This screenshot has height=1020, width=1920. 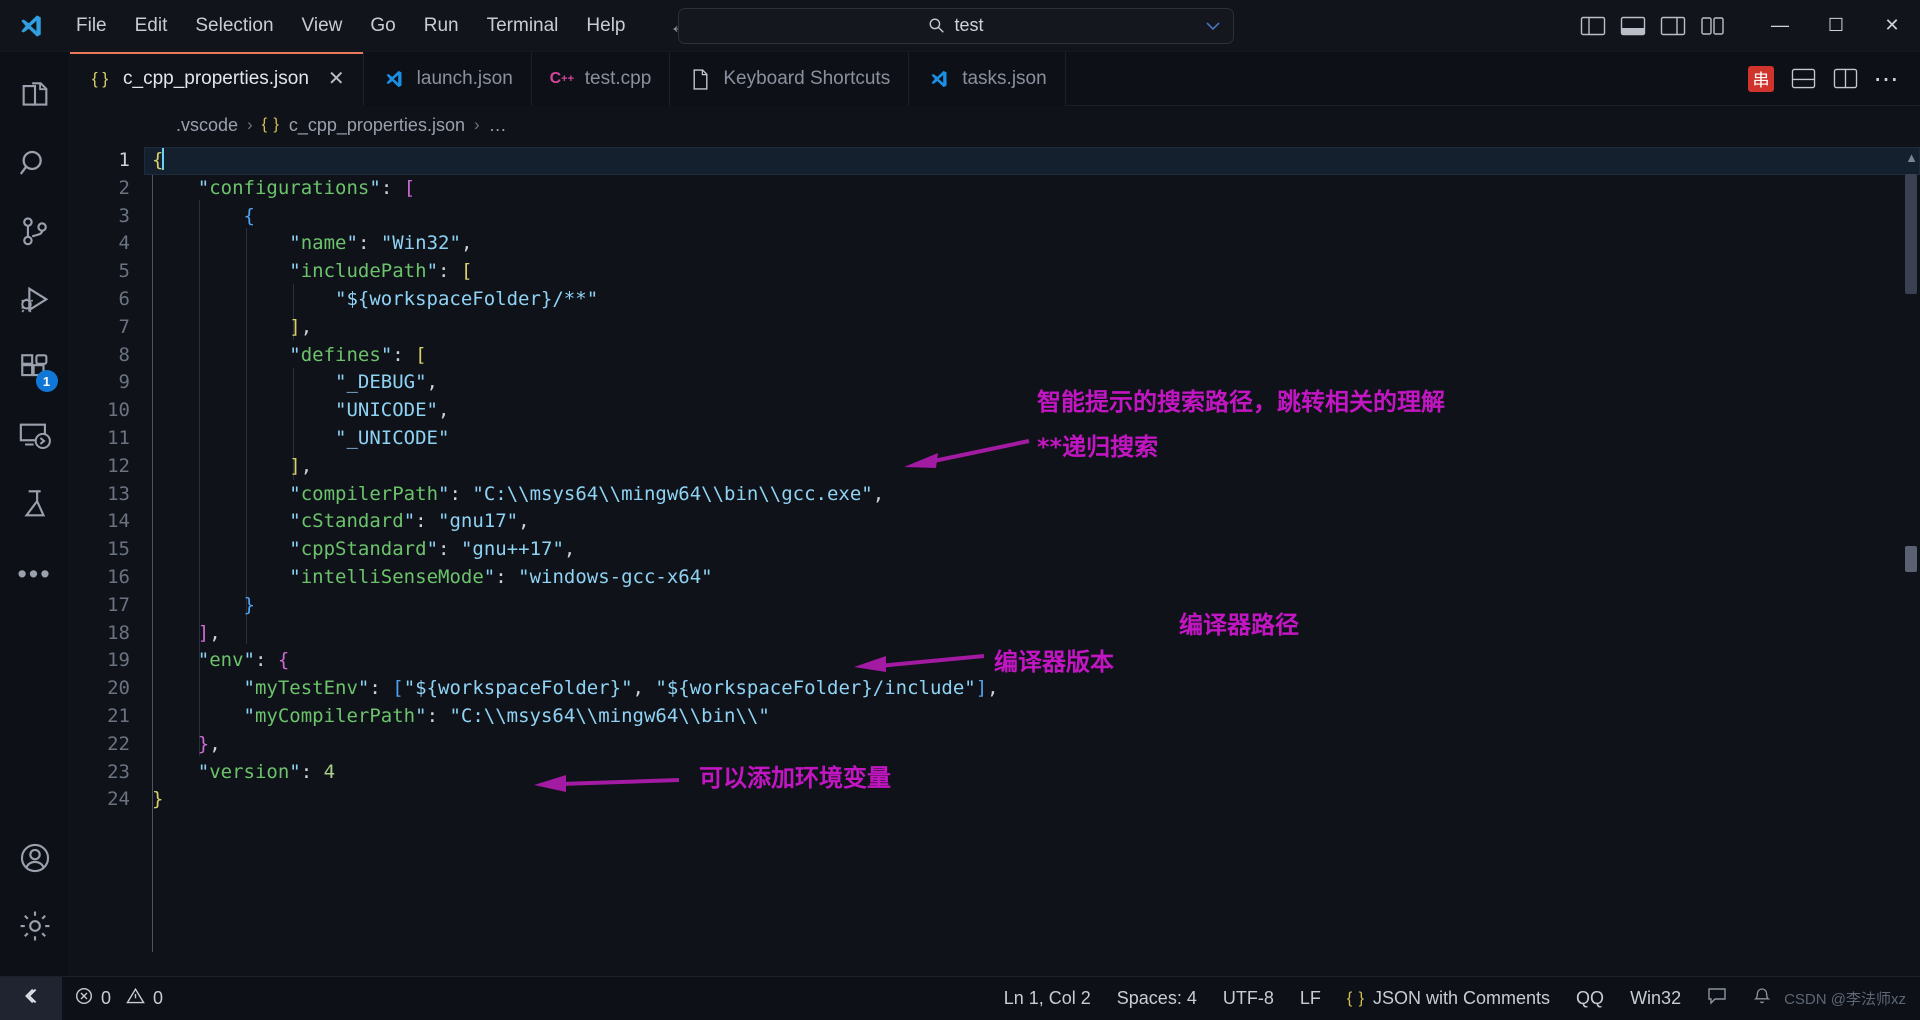 What do you see at coordinates (118, 799) in the screenshot?
I see `line-number: 24` at bounding box center [118, 799].